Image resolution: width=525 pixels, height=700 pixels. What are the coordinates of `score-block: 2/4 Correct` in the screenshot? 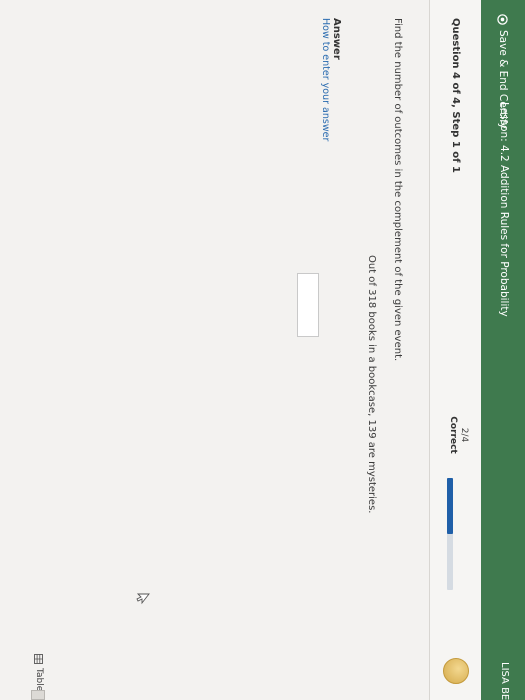 It's located at (458, 435).